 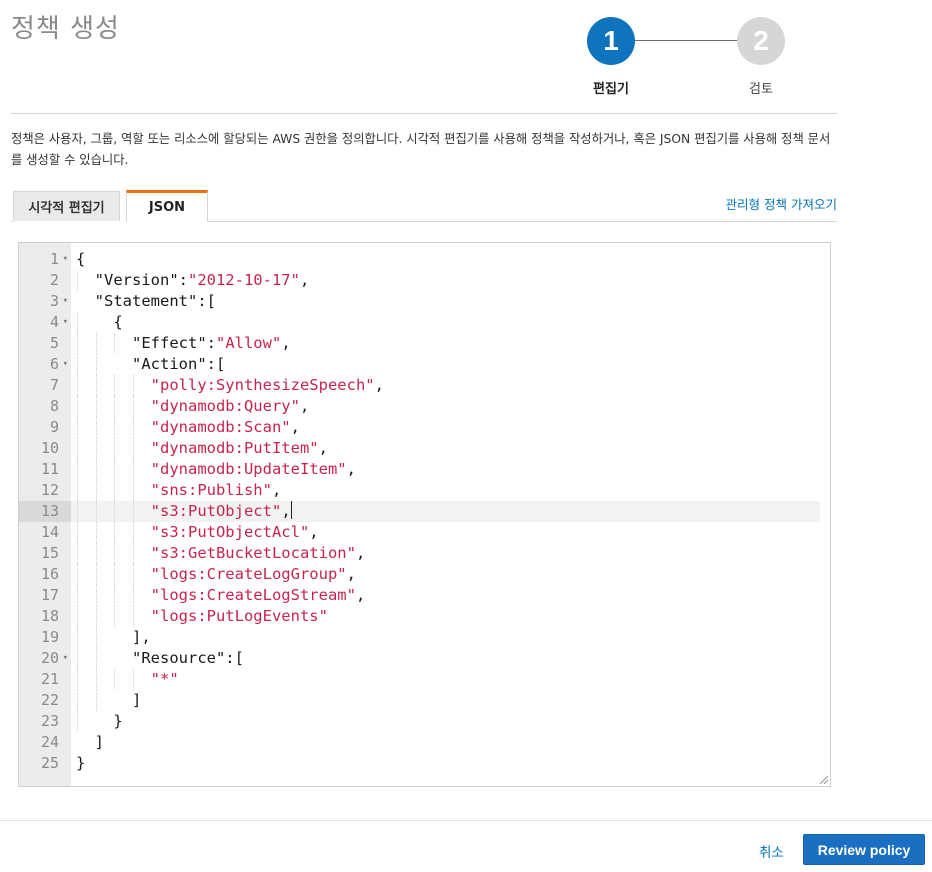 What do you see at coordinates (45, 280) in the screenshot?
I see `line-number-cell: 2` at bounding box center [45, 280].